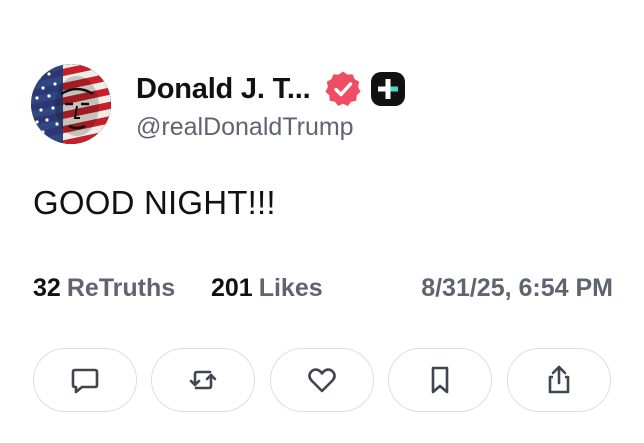 This screenshot has height=443, width=644. What do you see at coordinates (343, 89) in the screenshot?
I see `verified-badge-icon` at bounding box center [343, 89].